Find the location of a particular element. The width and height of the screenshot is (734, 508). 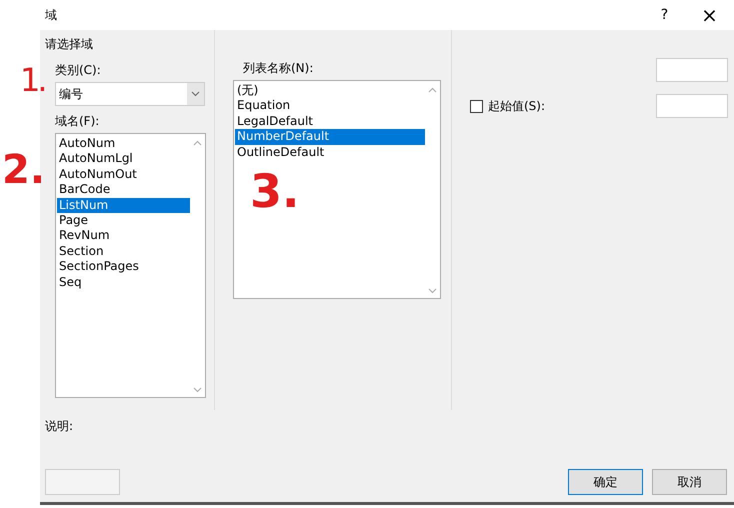

list-item: SectionPages is located at coordinates (123, 267).